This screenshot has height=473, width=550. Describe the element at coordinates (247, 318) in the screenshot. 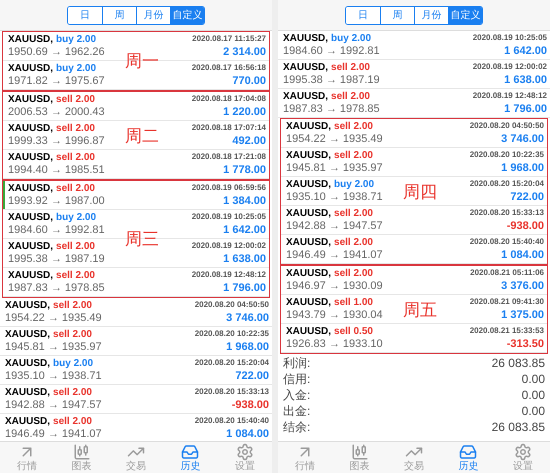

I see `profit-text: 3 746.00` at that location.